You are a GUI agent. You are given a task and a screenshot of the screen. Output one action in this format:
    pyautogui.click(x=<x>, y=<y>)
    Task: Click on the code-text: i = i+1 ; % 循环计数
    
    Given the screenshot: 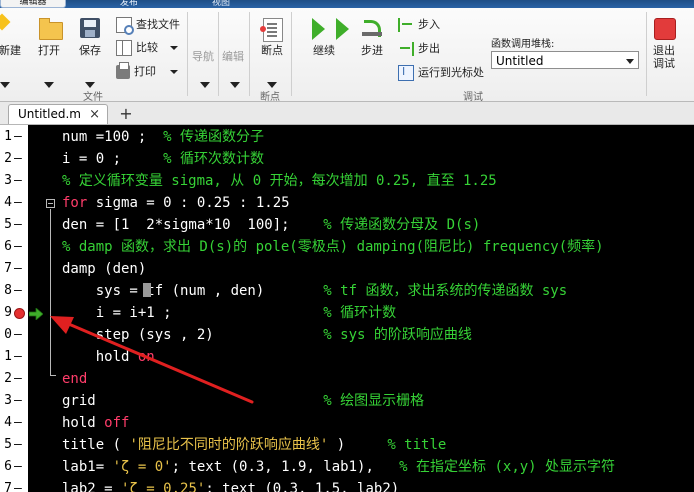 What is the action you would take?
    pyautogui.click(x=229, y=313)
    